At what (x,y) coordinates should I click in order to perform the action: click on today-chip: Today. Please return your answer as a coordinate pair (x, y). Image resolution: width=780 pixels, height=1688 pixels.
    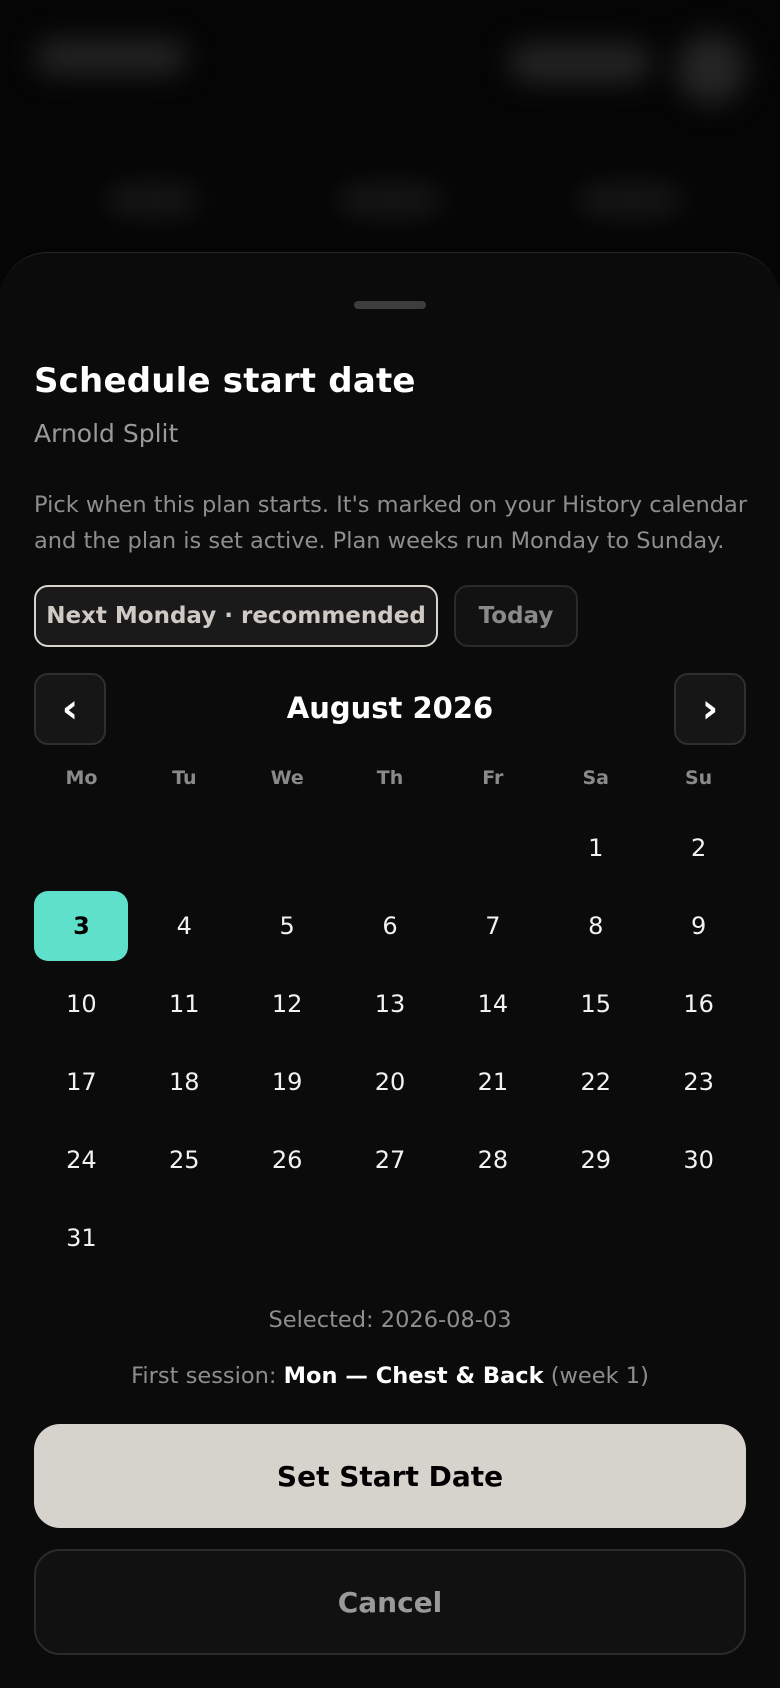
    Looking at the image, I should click on (516, 616).